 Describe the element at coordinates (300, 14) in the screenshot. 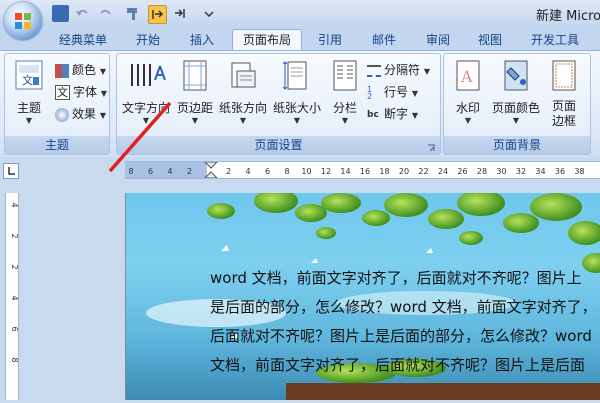

I see `title-bar: 新建 Micro` at that location.